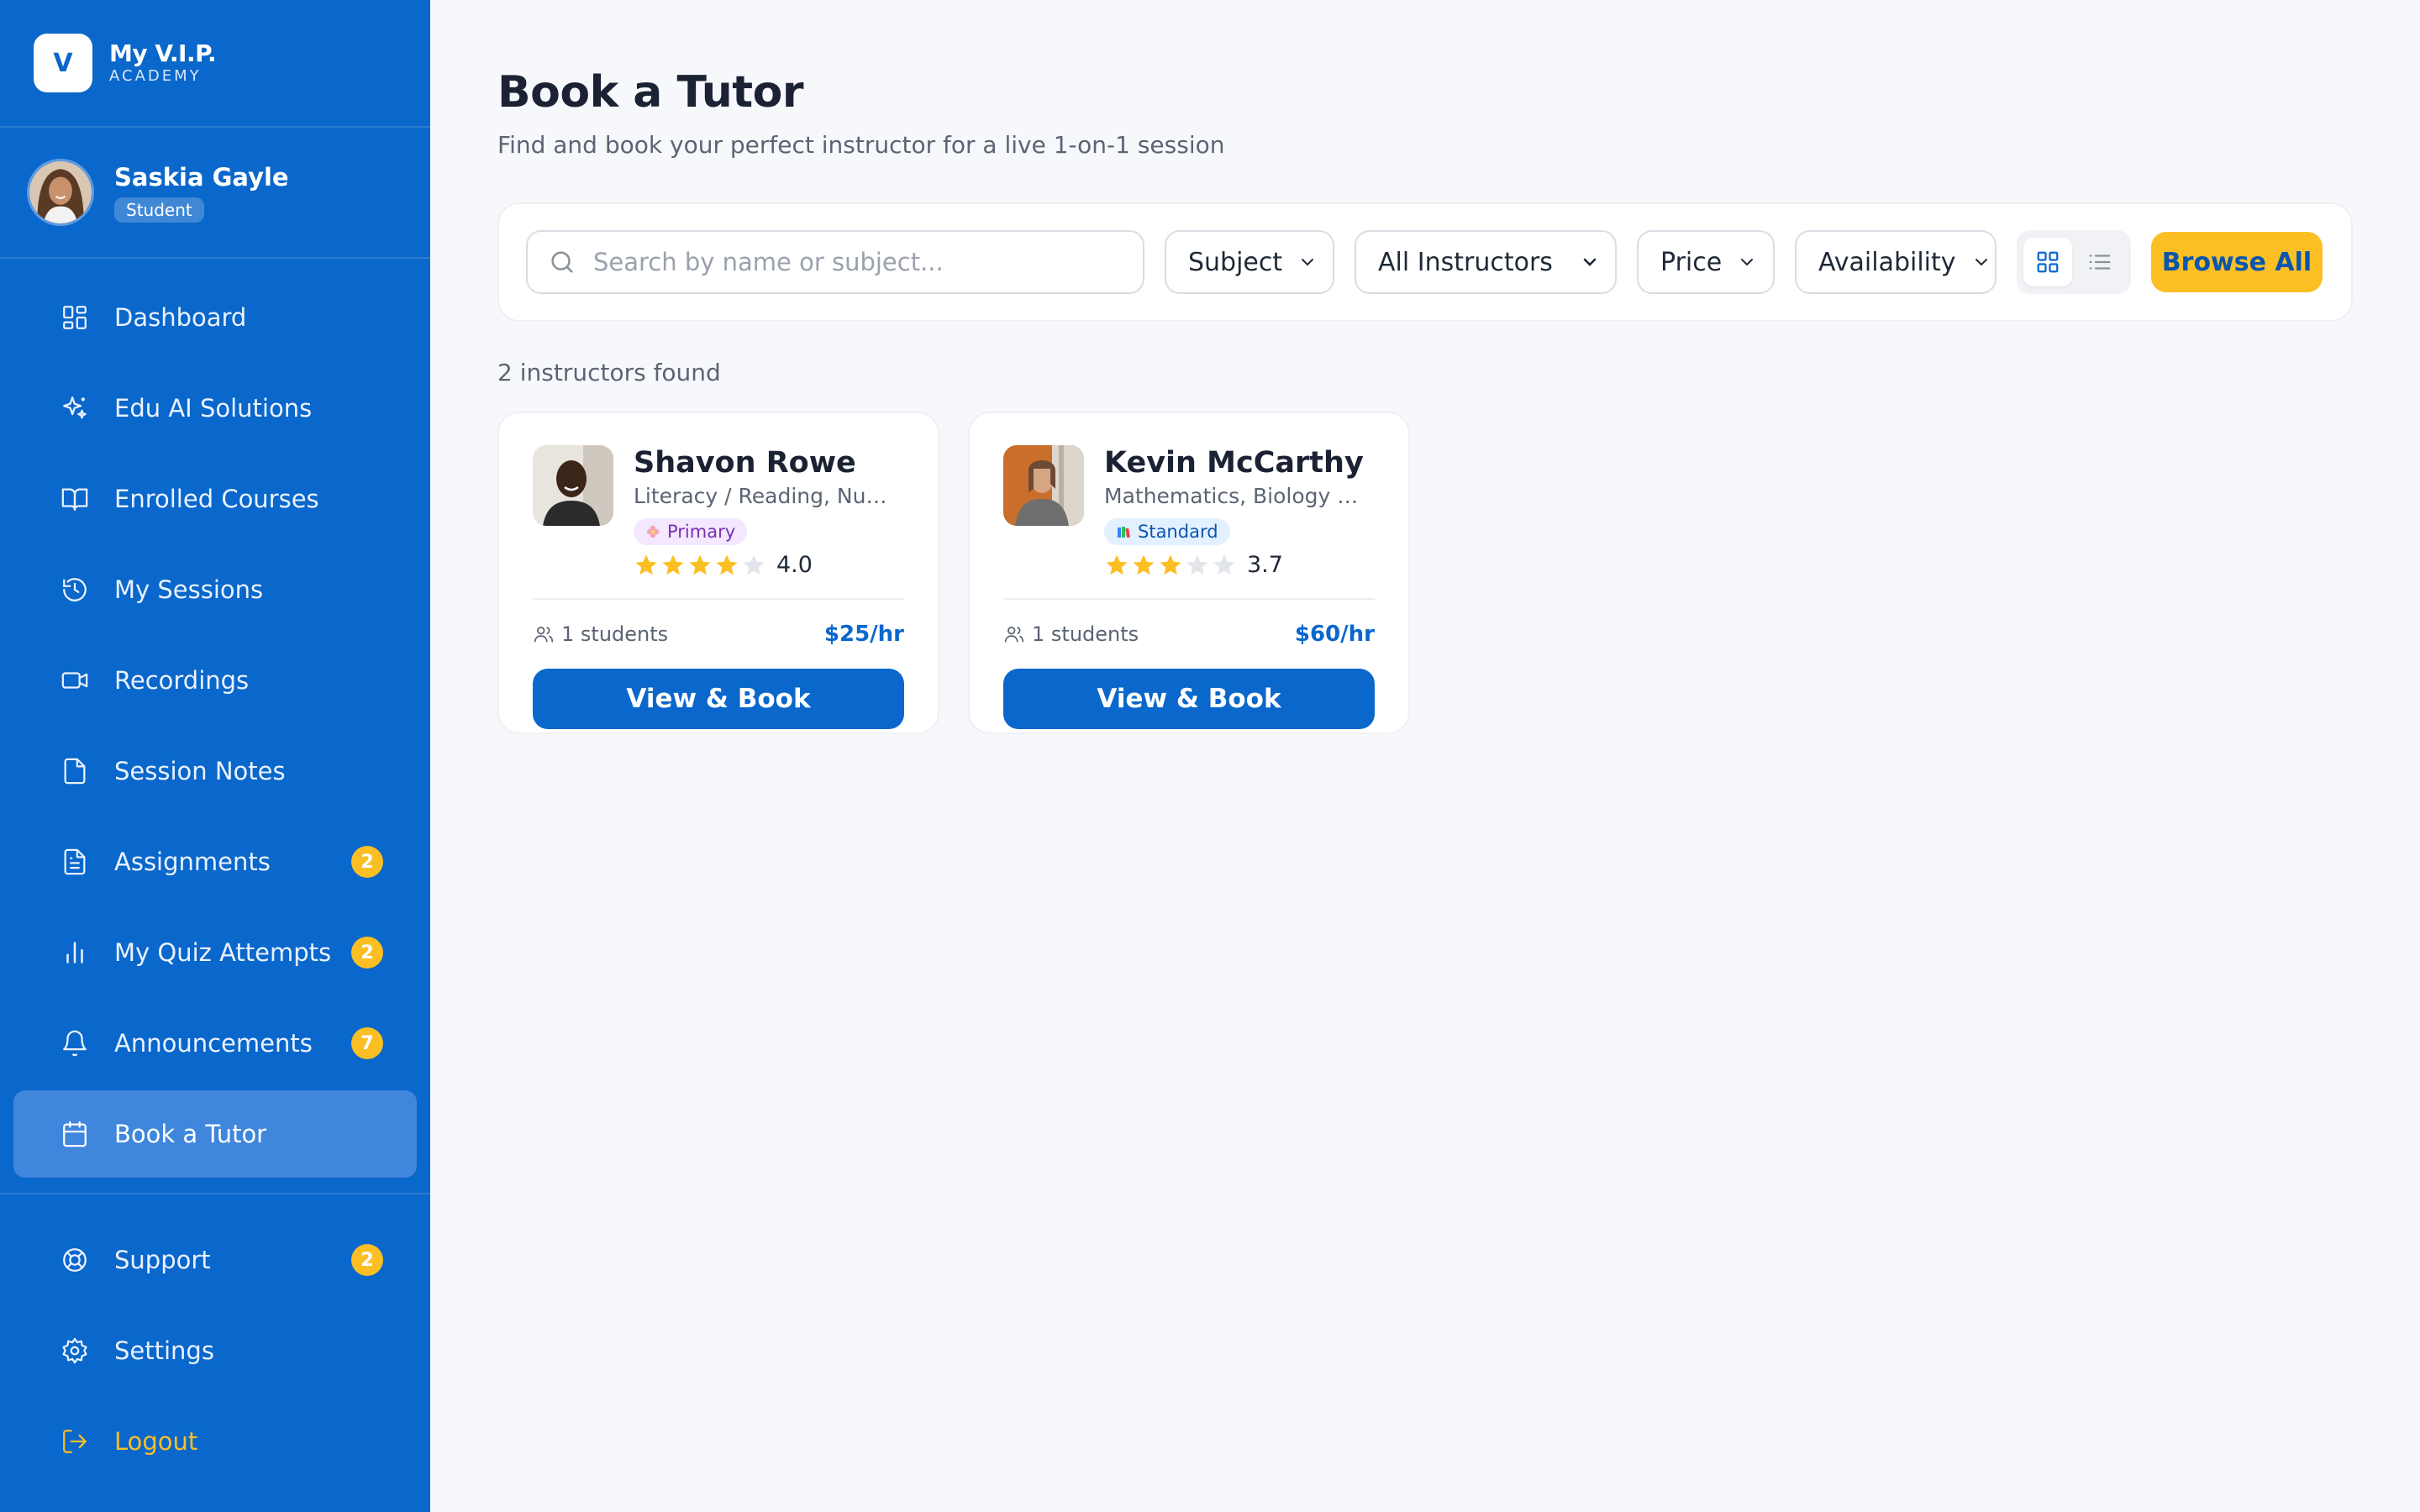 The image size is (2420, 1512). What do you see at coordinates (155, 76) in the screenshot?
I see `brand-subtitle: ACADEMY` at bounding box center [155, 76].